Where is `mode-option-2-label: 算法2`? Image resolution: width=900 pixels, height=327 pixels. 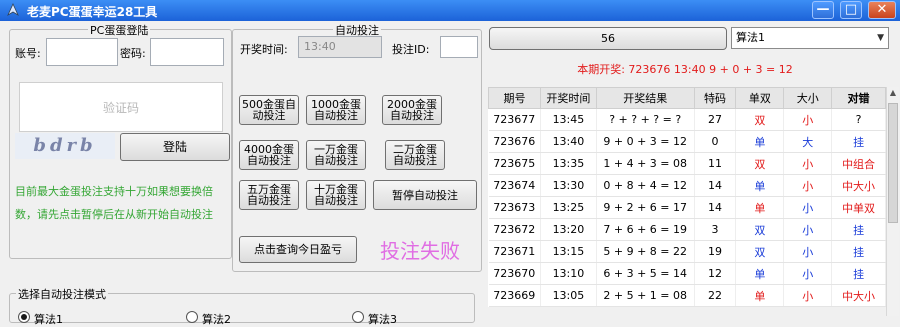 mode-option-2-label: 算法2 is located at coordinates (216, 319).